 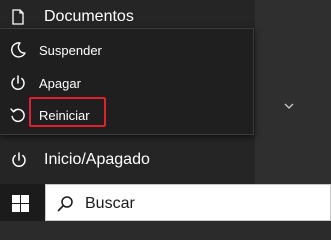 What do you see at coordinates (89, 16) in the screenshot?
I see `documents-label: Documentos` at bounding box center [89, 16].